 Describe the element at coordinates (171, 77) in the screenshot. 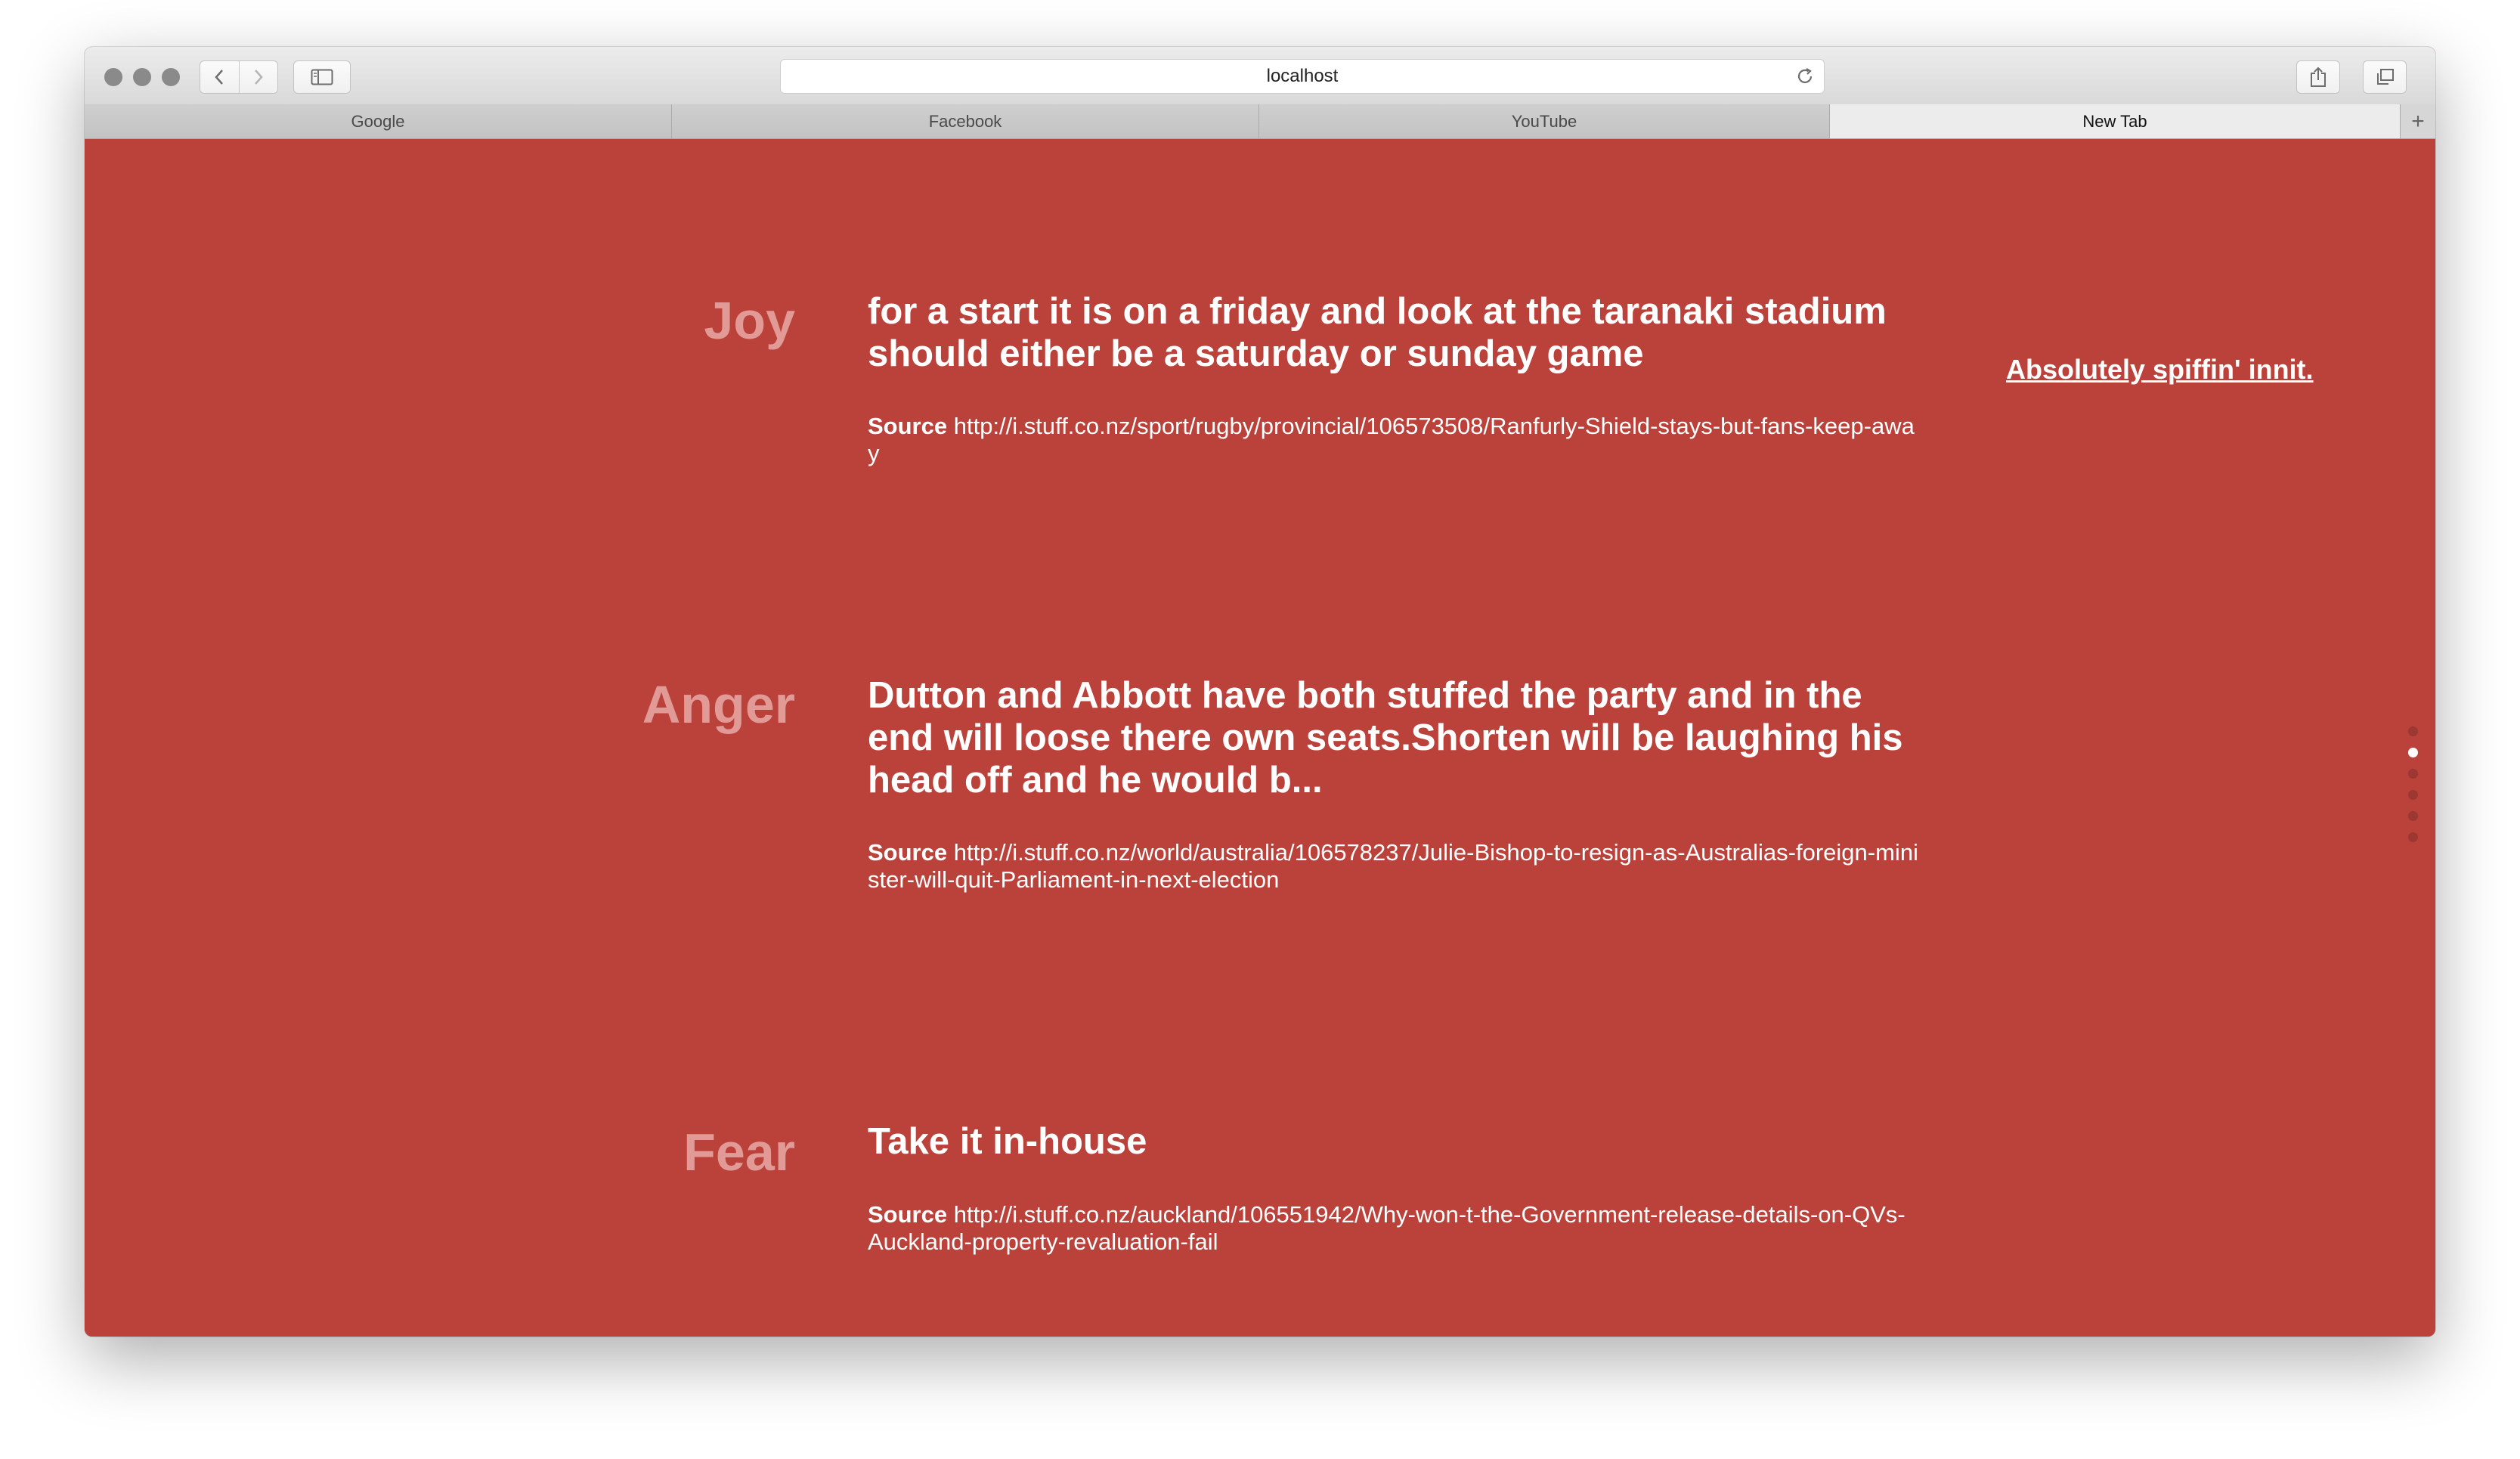

I see `zoom-window-button` at that location.